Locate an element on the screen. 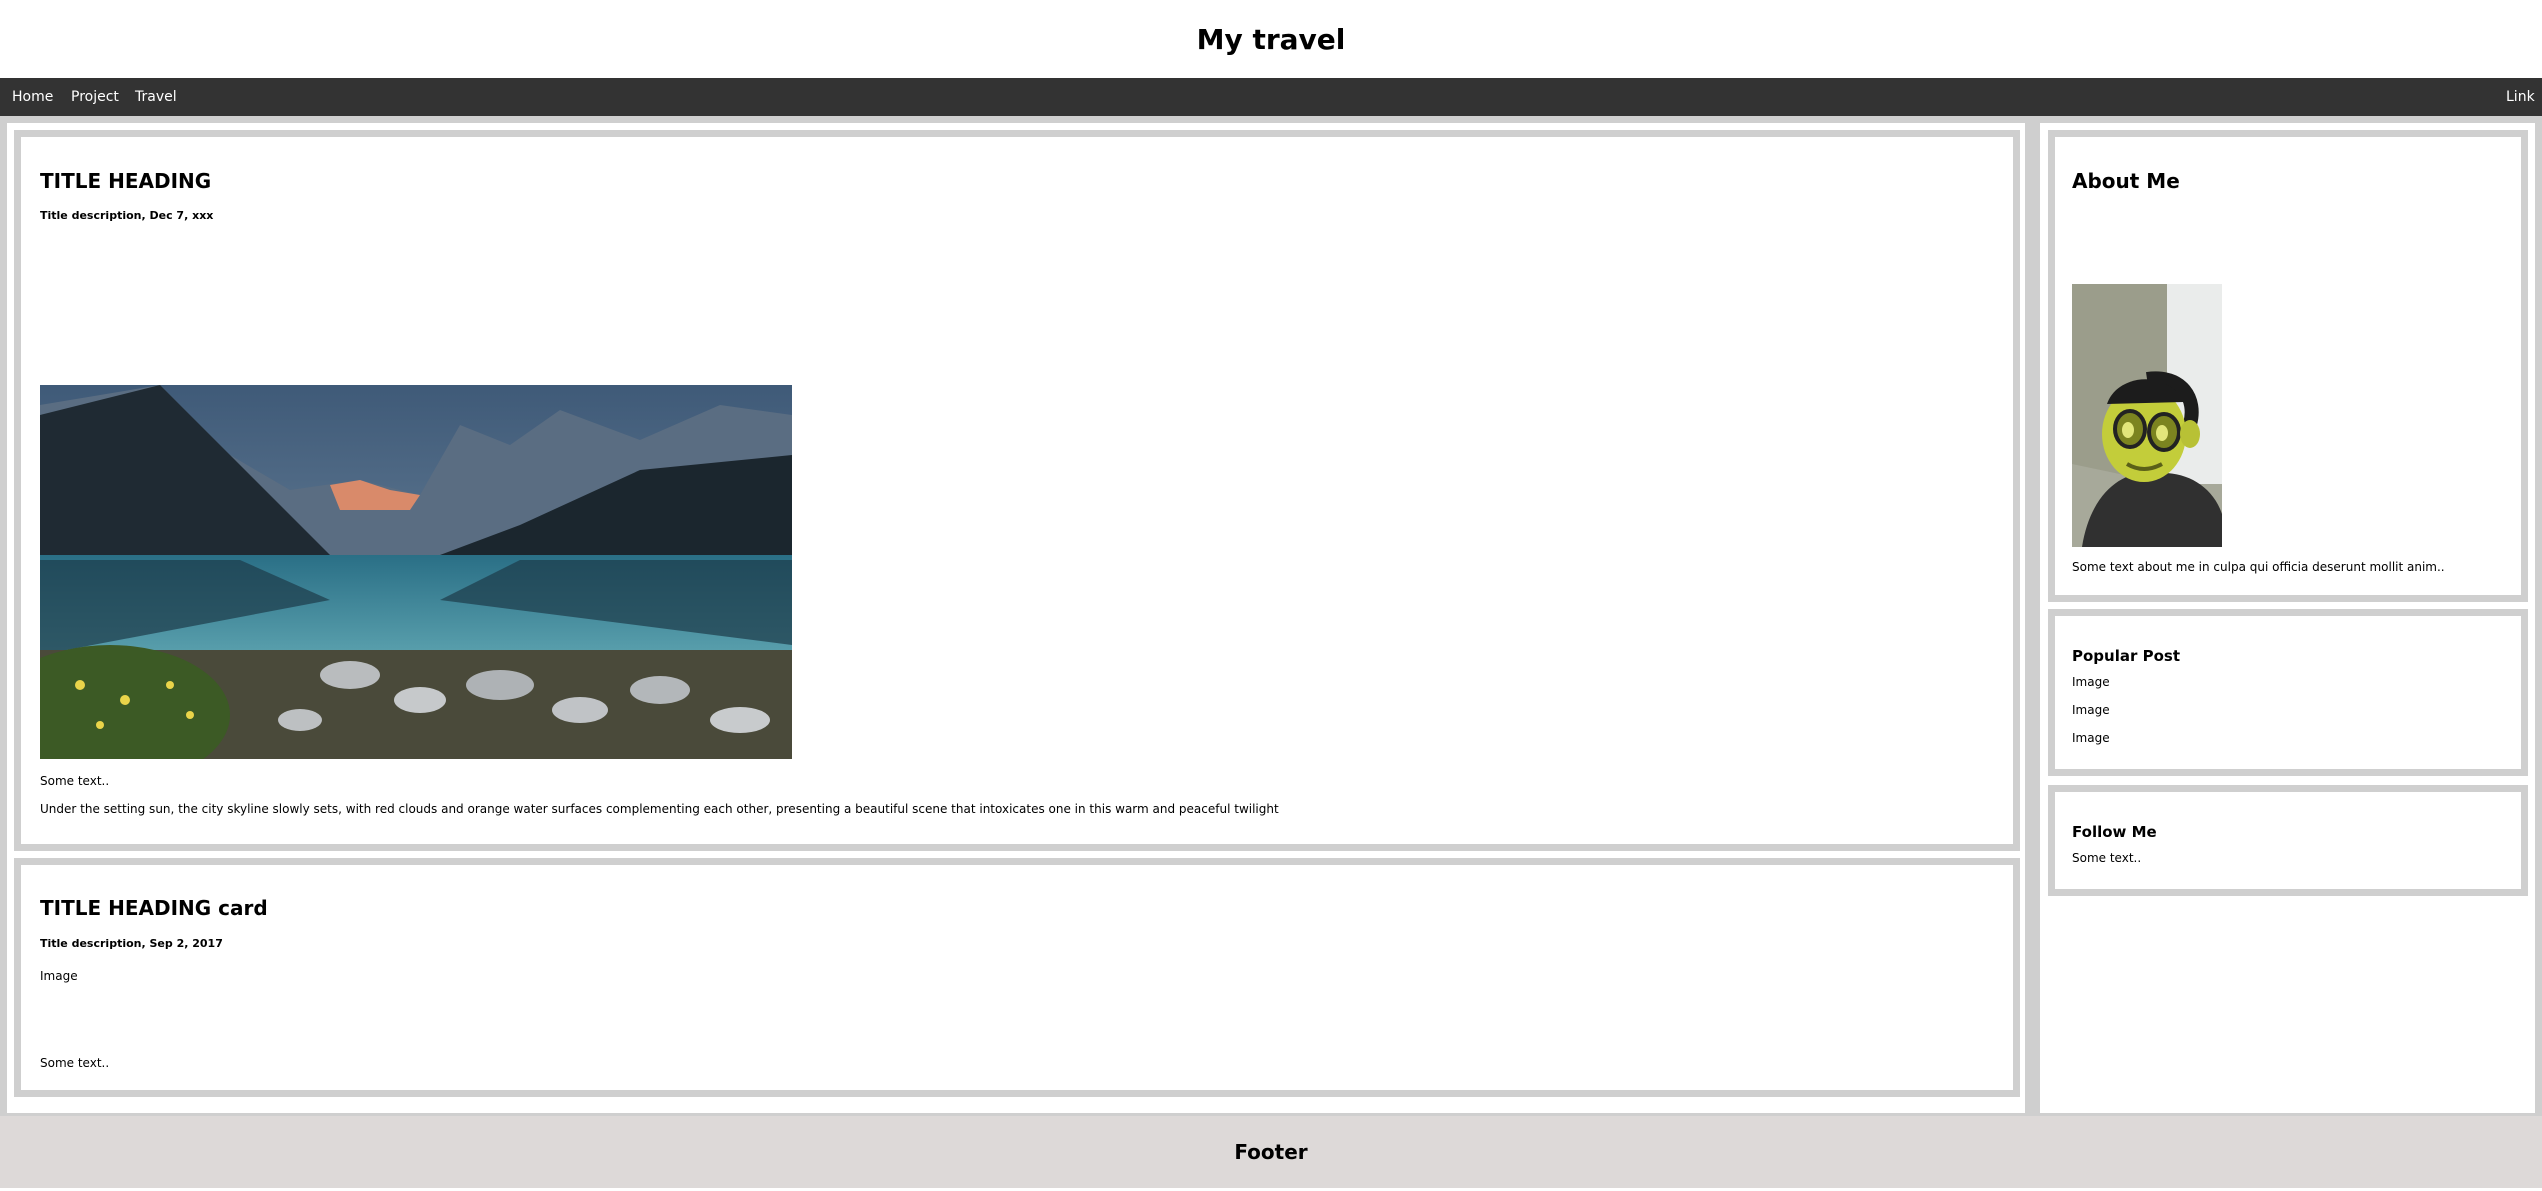 This screenshot has height=1191, width=2542. site-title: My travel is located at coordinates (1271, 39).